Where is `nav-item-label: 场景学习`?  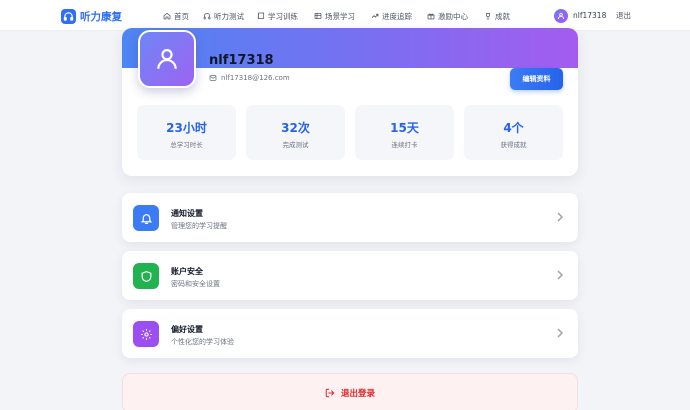
nav-item-label: 场景学习 is located at coordinates (340, 16).